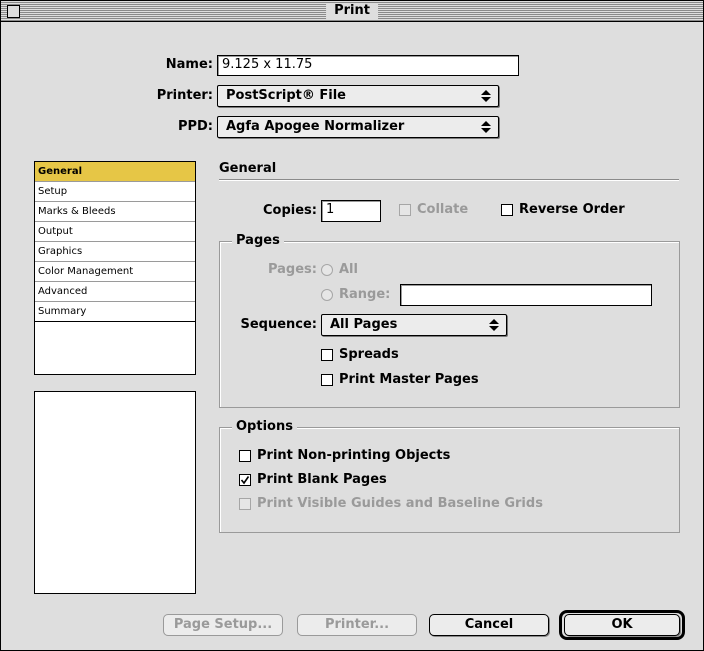 This screenshot has height=651, width=704. What do you see at coordinates (115, 272) in the screenshot?
I see `sidebar-item-color-management: Color Management` at bounding box center [115, 272].